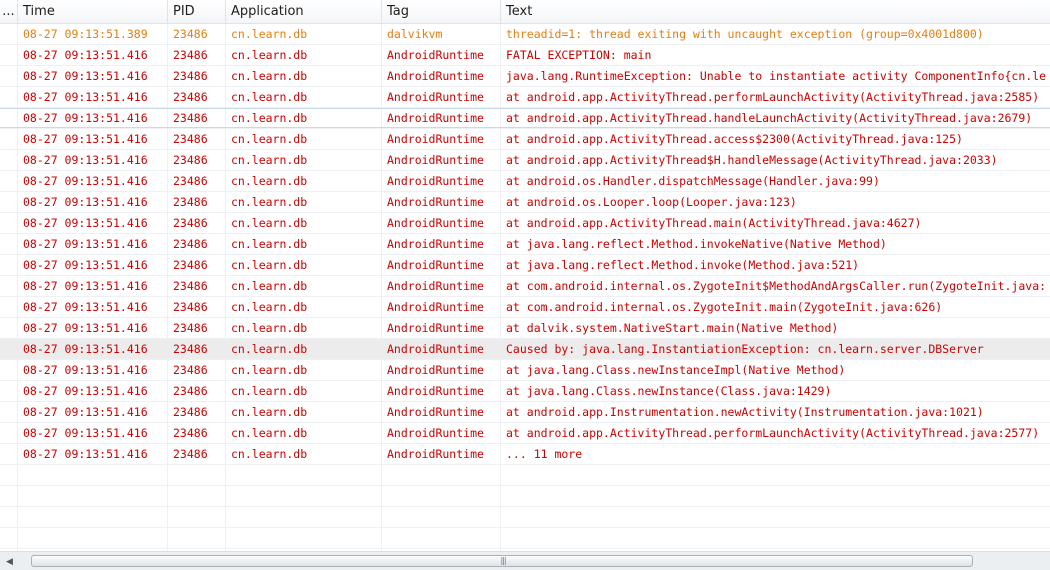  What do you see at coordinates (92, 11) in the screenshot?
I see `column-header-time: Time` at bounding box center [92, 11].